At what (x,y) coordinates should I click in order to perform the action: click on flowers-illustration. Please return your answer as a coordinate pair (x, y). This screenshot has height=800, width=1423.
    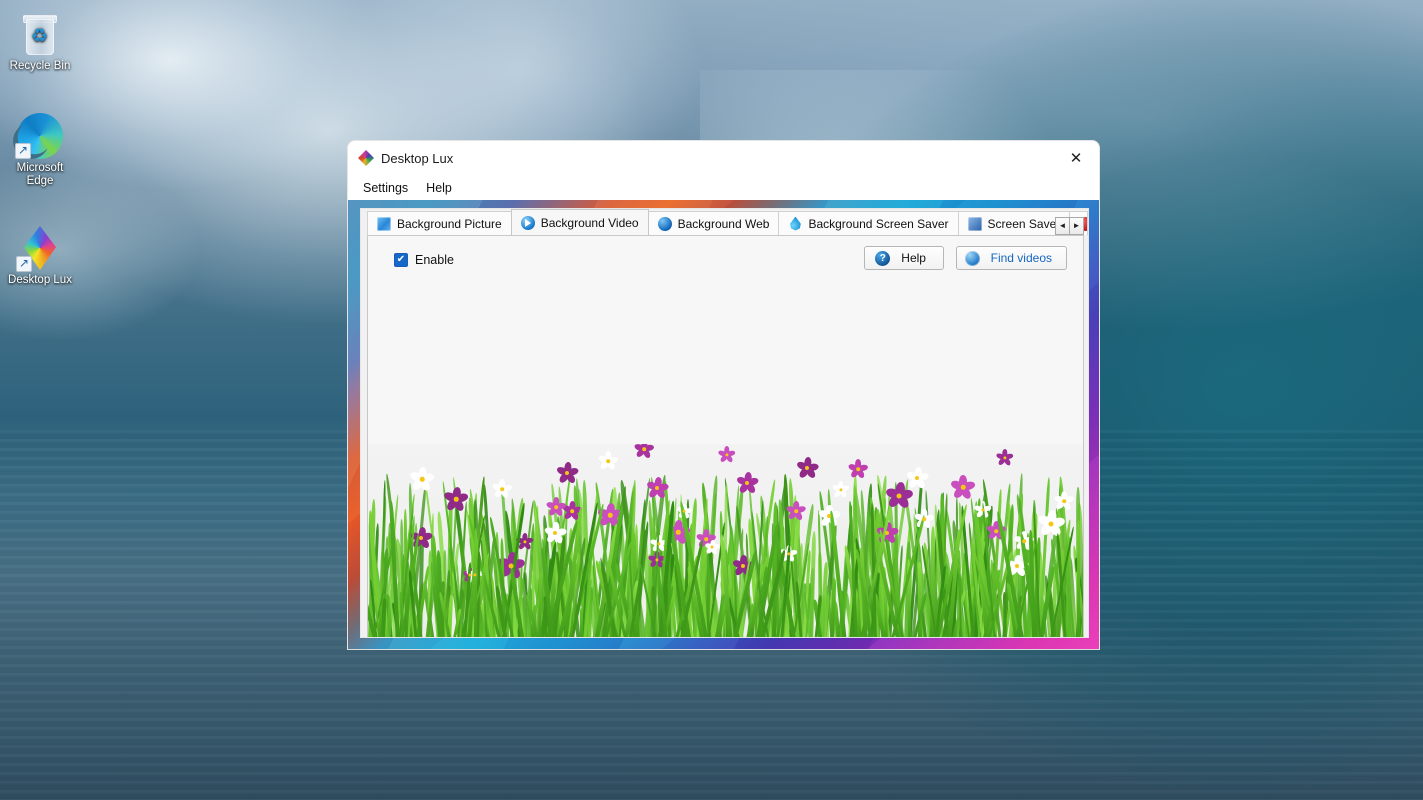
    Looking at the image, I should click on (725, 540).